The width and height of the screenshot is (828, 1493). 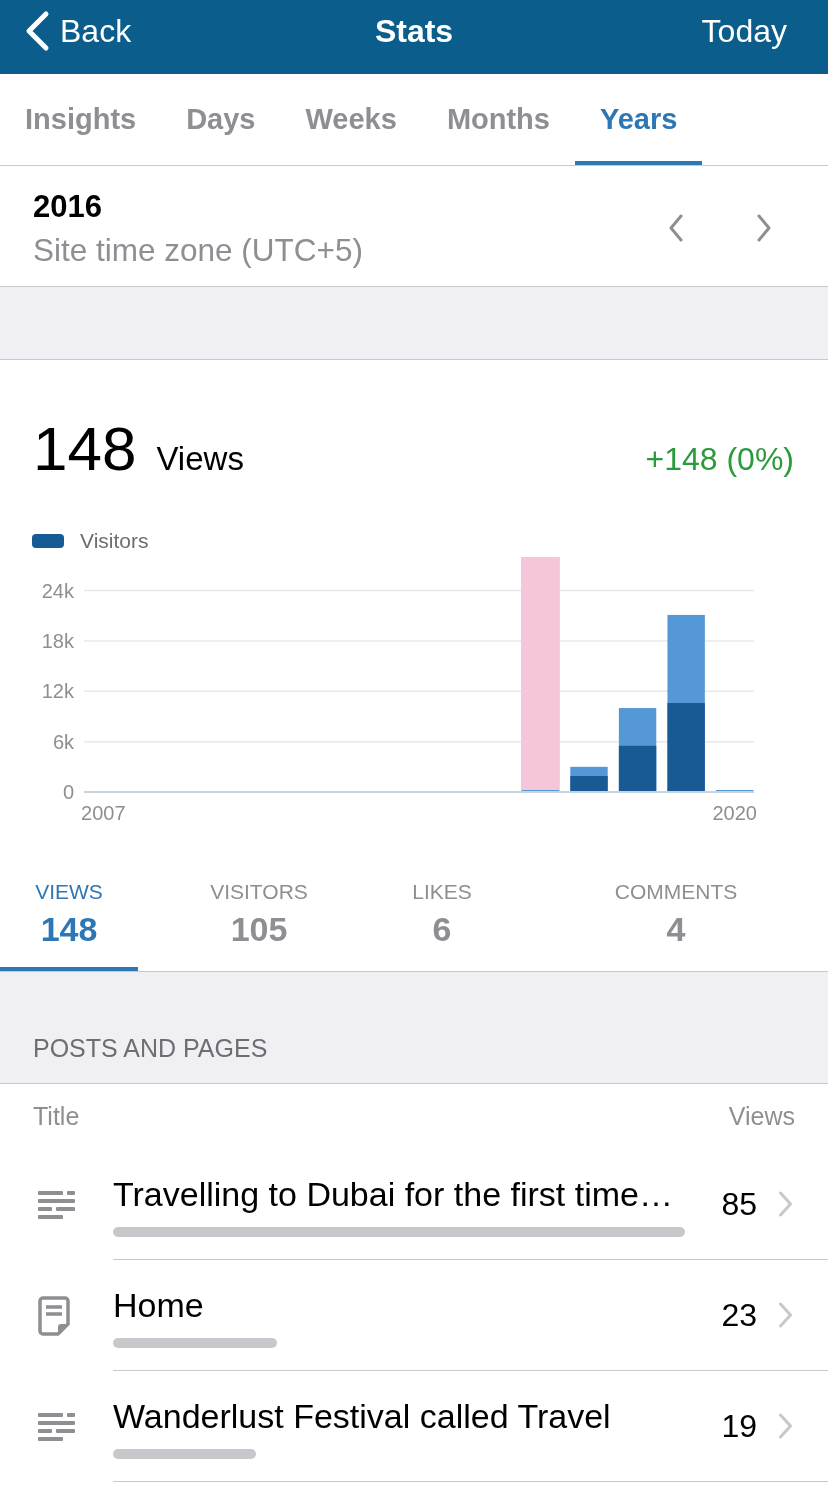 I want to click on axis-label: 2020, so click(x=734, y=813).